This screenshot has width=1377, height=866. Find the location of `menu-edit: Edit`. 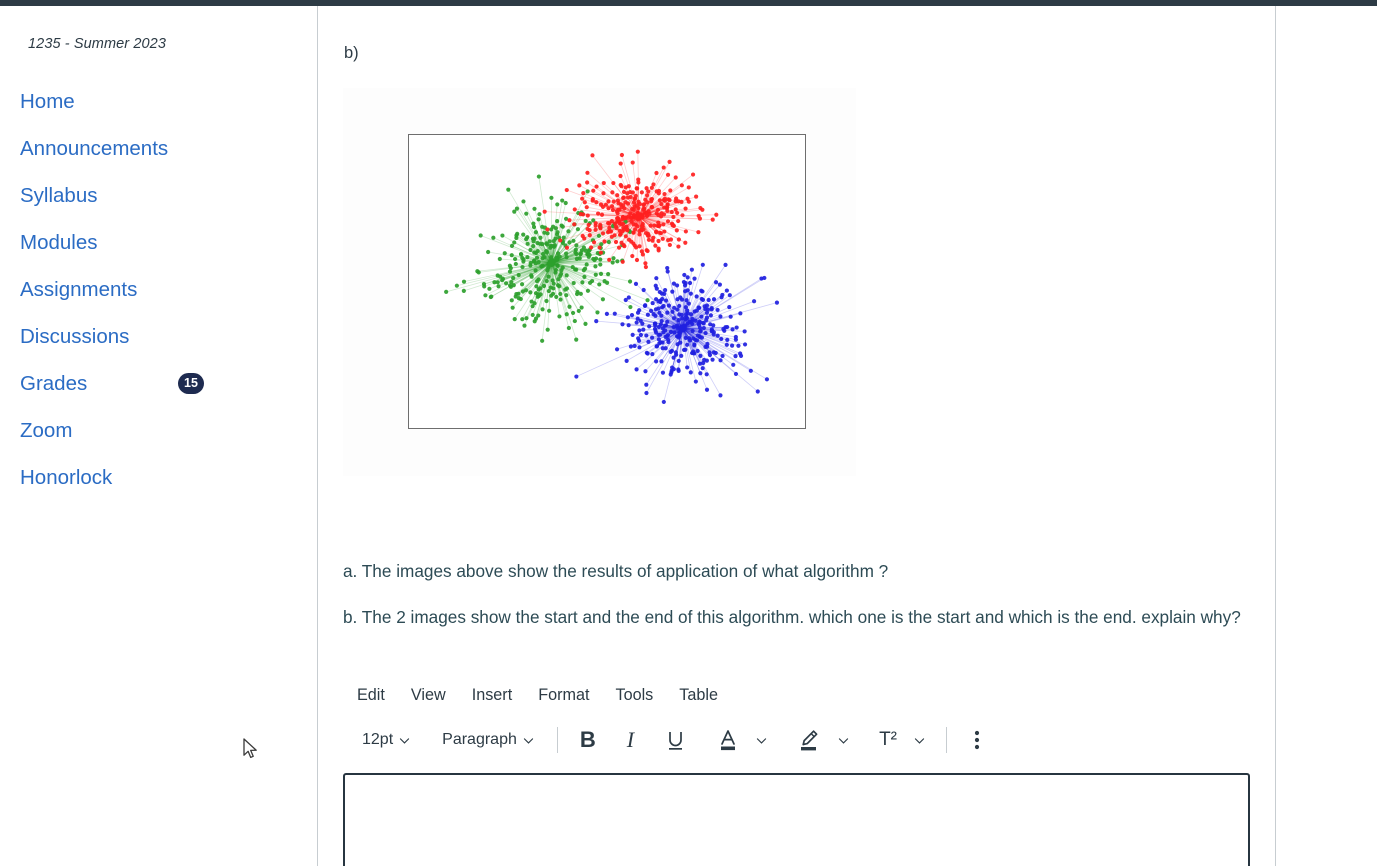

menu-edit: Edit is located at coordinates (371, 695).